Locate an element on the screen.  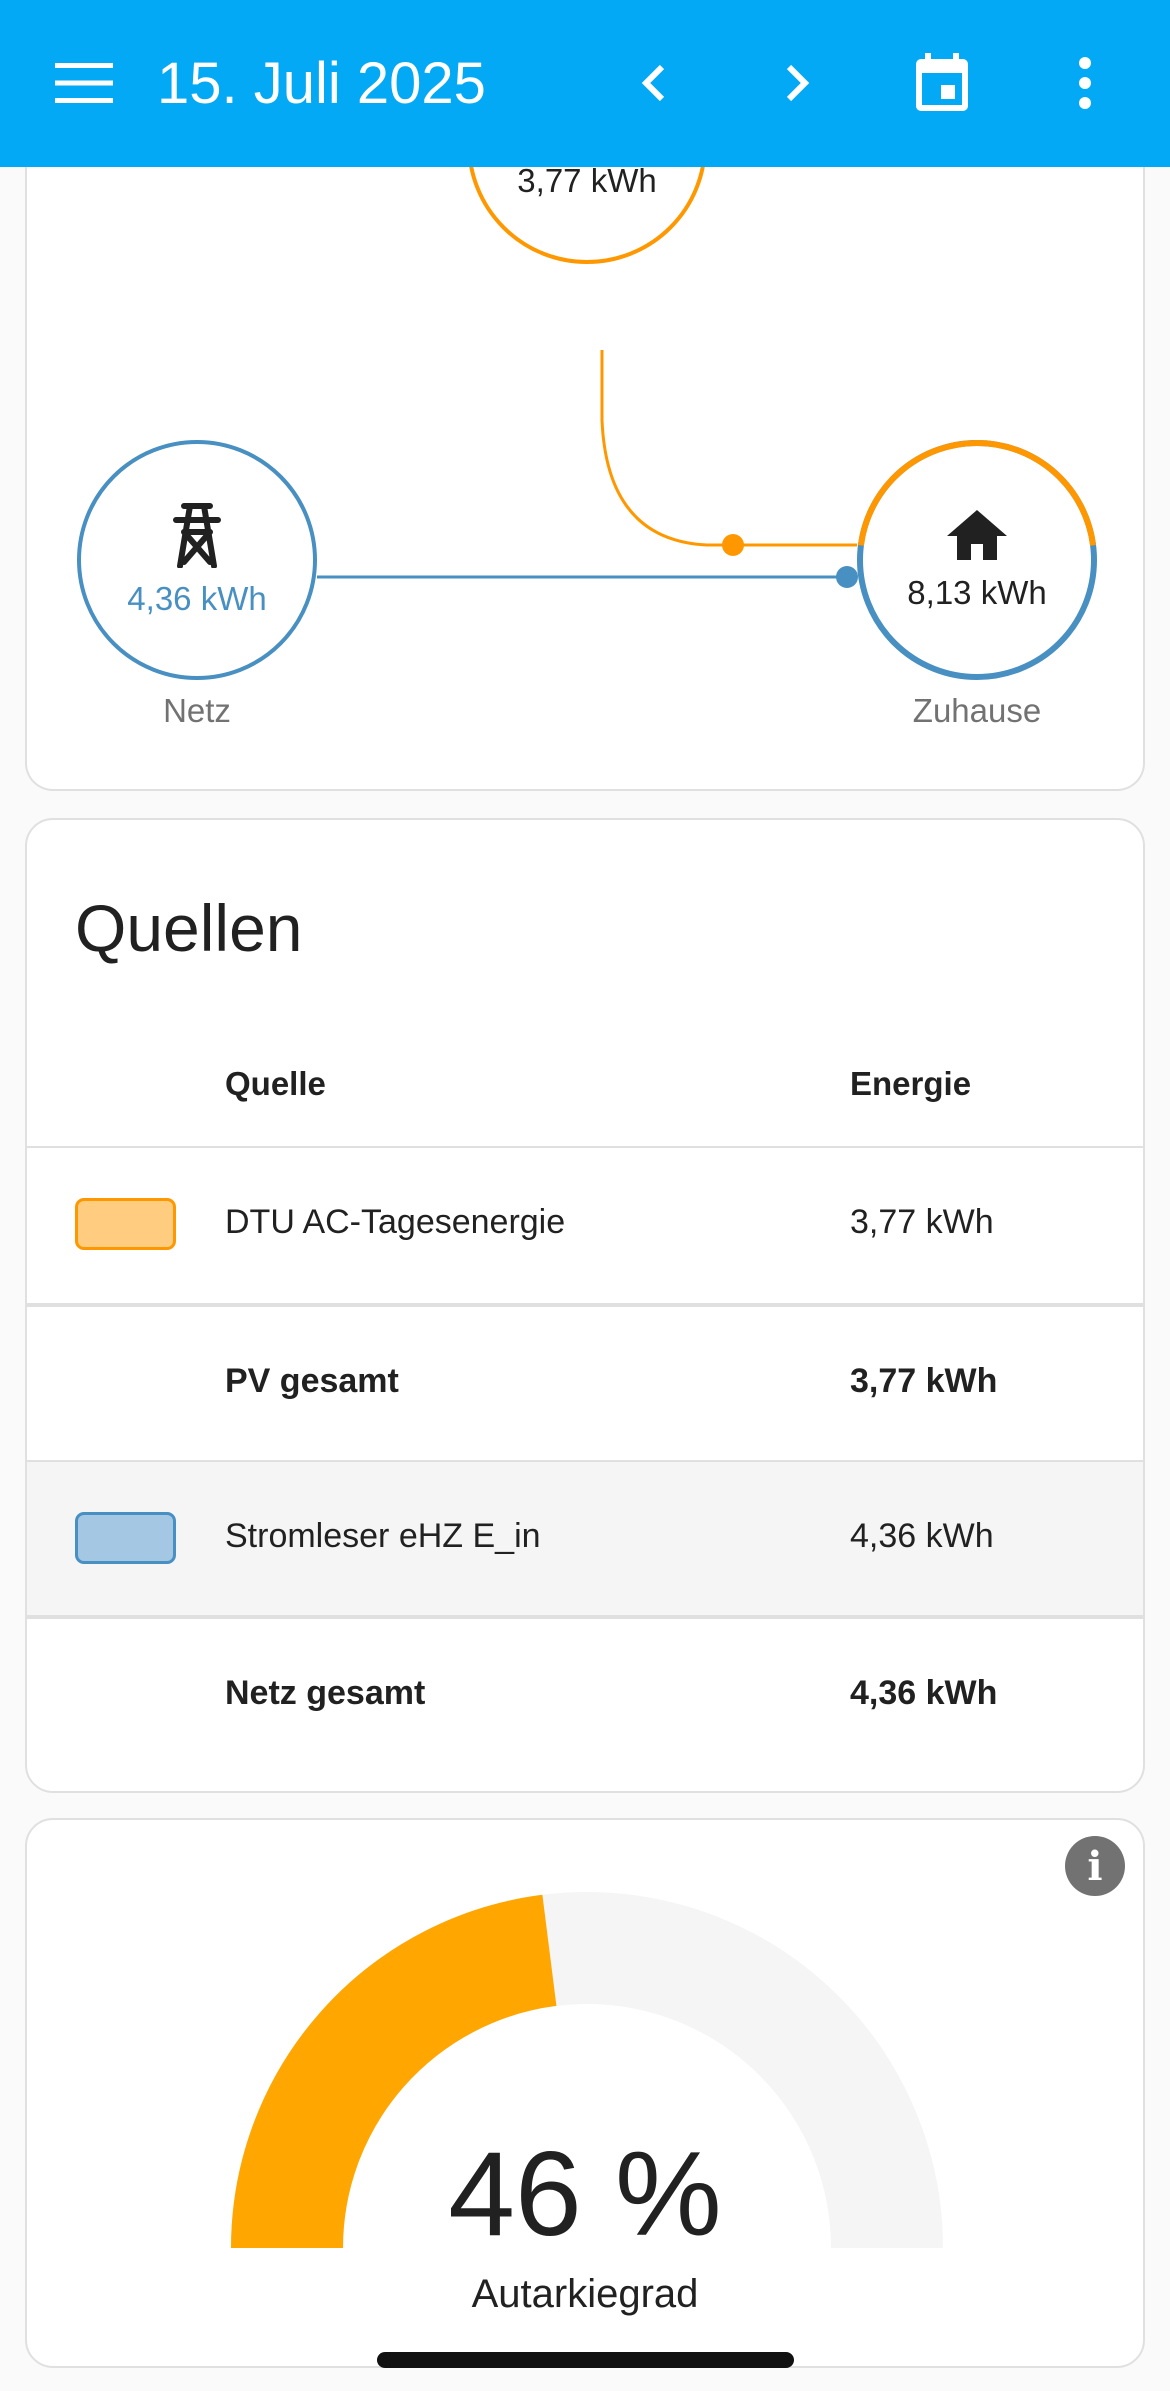
gauge-value: 46 % is located at coordinates (585, 2194).